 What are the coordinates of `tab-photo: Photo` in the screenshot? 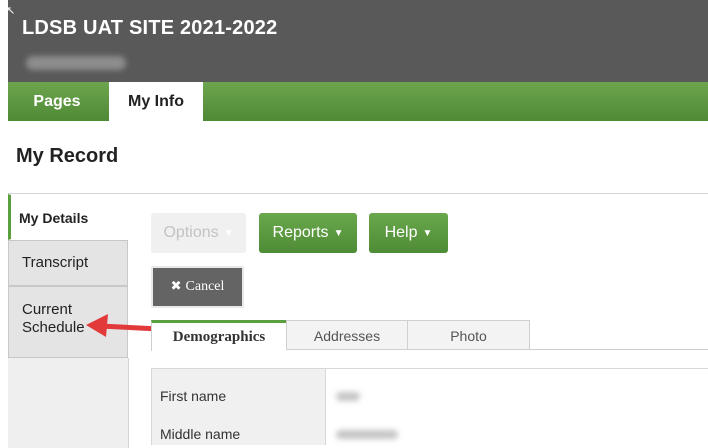 It's located at (469, 335).